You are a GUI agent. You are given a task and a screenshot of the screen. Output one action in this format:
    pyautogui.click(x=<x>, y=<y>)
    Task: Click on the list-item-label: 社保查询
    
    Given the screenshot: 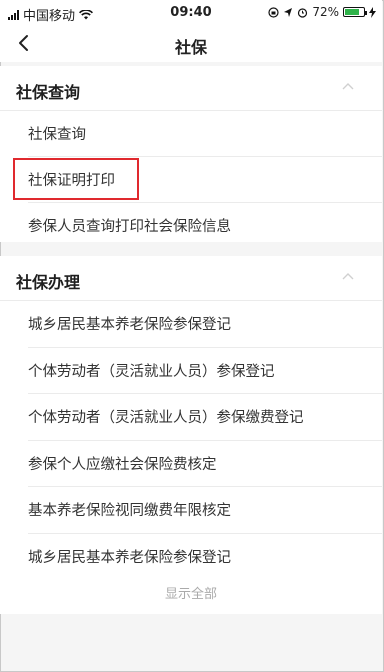 What is the action you would take?
    pyautogui.click(x=57, y=135)
    